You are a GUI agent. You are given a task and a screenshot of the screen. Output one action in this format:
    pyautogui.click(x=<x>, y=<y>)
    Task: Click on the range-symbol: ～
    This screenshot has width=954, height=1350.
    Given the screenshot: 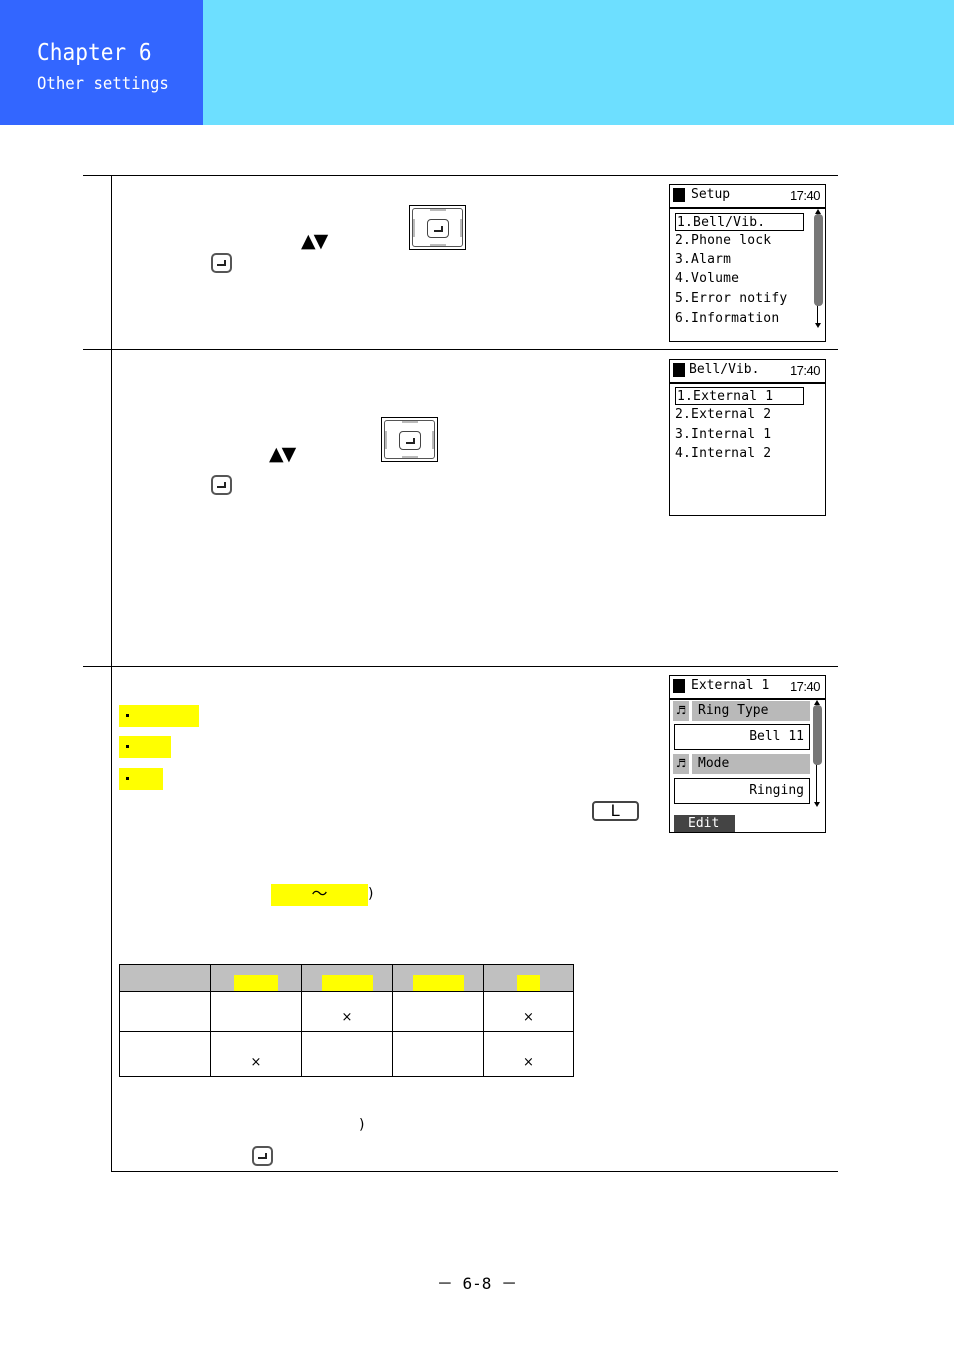 What is the action you would take?
    pyautogui.click(x=319, y=893)
    